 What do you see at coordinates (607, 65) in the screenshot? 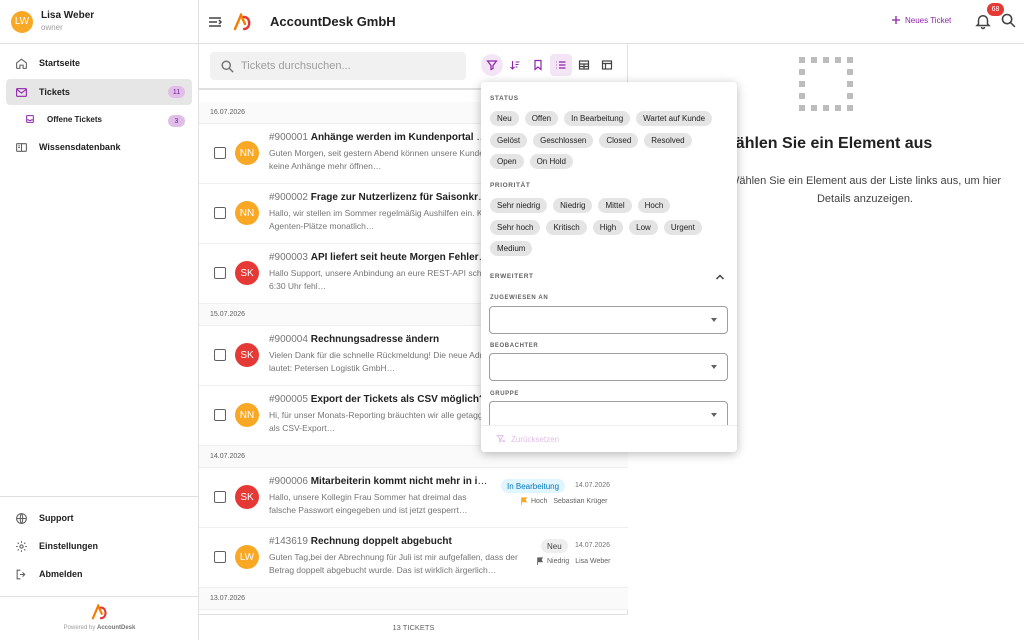
I see `split-view-button` at bounding box center [607, 65].